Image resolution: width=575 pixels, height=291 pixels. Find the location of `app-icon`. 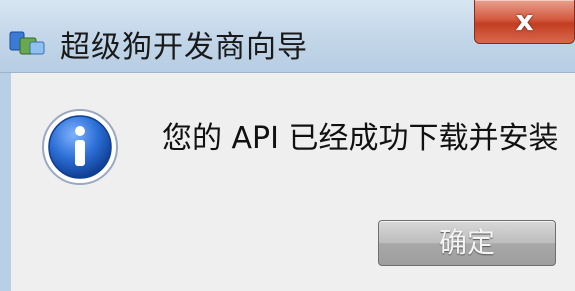

app-icon is located at coordinates (28, 42).